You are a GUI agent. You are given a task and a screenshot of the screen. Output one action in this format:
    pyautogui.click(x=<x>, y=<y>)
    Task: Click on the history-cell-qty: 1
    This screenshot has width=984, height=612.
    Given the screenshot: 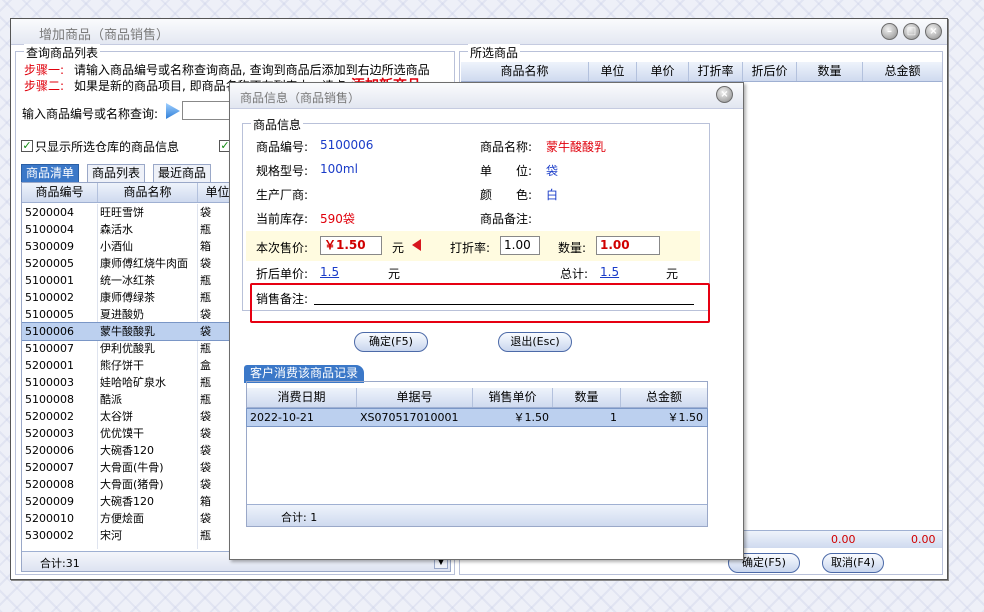 What is the action you would take?
    pyautogui.click(x=613, y=417)
    